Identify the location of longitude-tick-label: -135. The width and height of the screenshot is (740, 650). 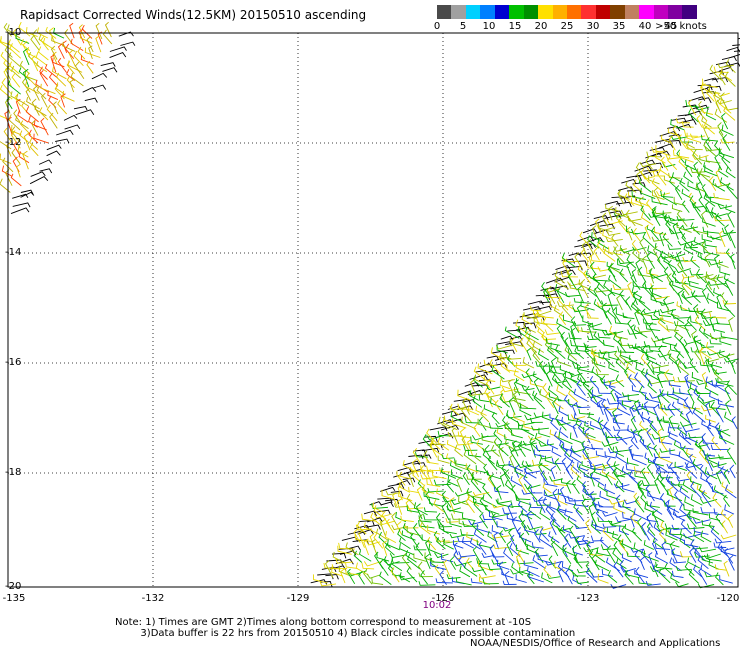
(14, 598).